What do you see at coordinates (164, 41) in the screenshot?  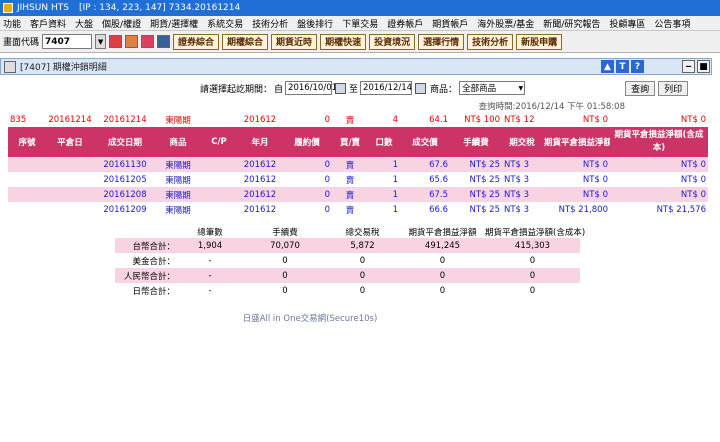 I see `menu-icon` at bounding box center [164, 41].